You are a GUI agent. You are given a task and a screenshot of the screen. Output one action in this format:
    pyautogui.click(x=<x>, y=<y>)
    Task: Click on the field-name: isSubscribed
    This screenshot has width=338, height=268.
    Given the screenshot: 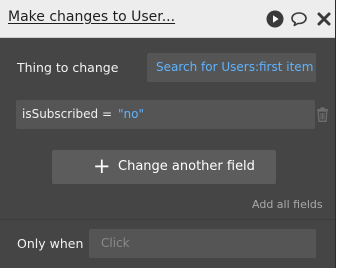 What is the action you would take?
    pyautogui.click(x=60, y=114)
    